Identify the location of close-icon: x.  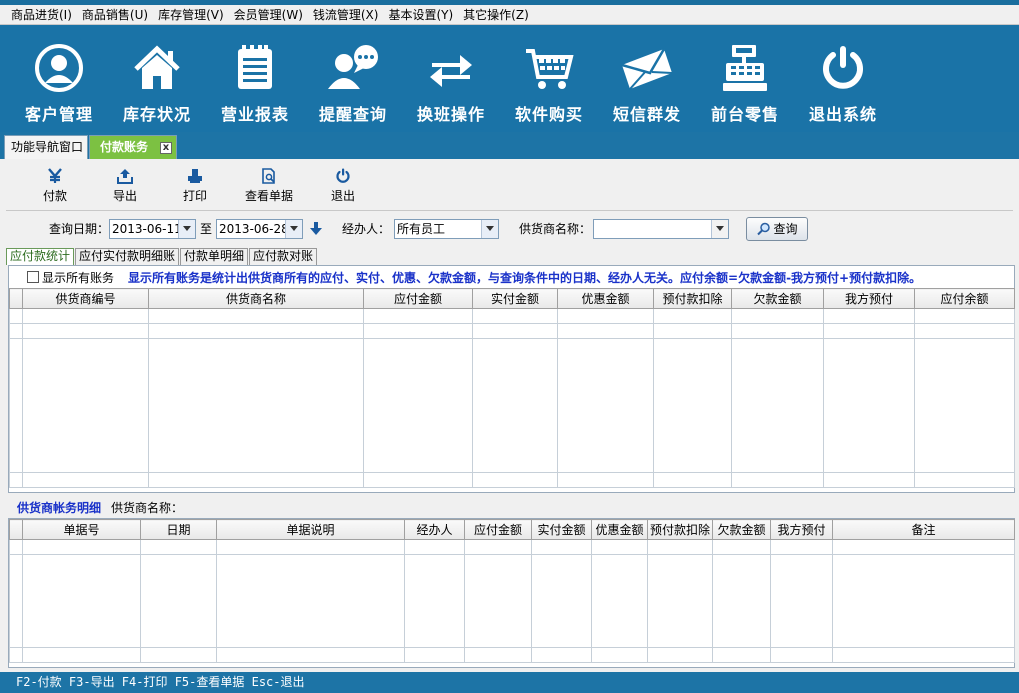
(166, 148).